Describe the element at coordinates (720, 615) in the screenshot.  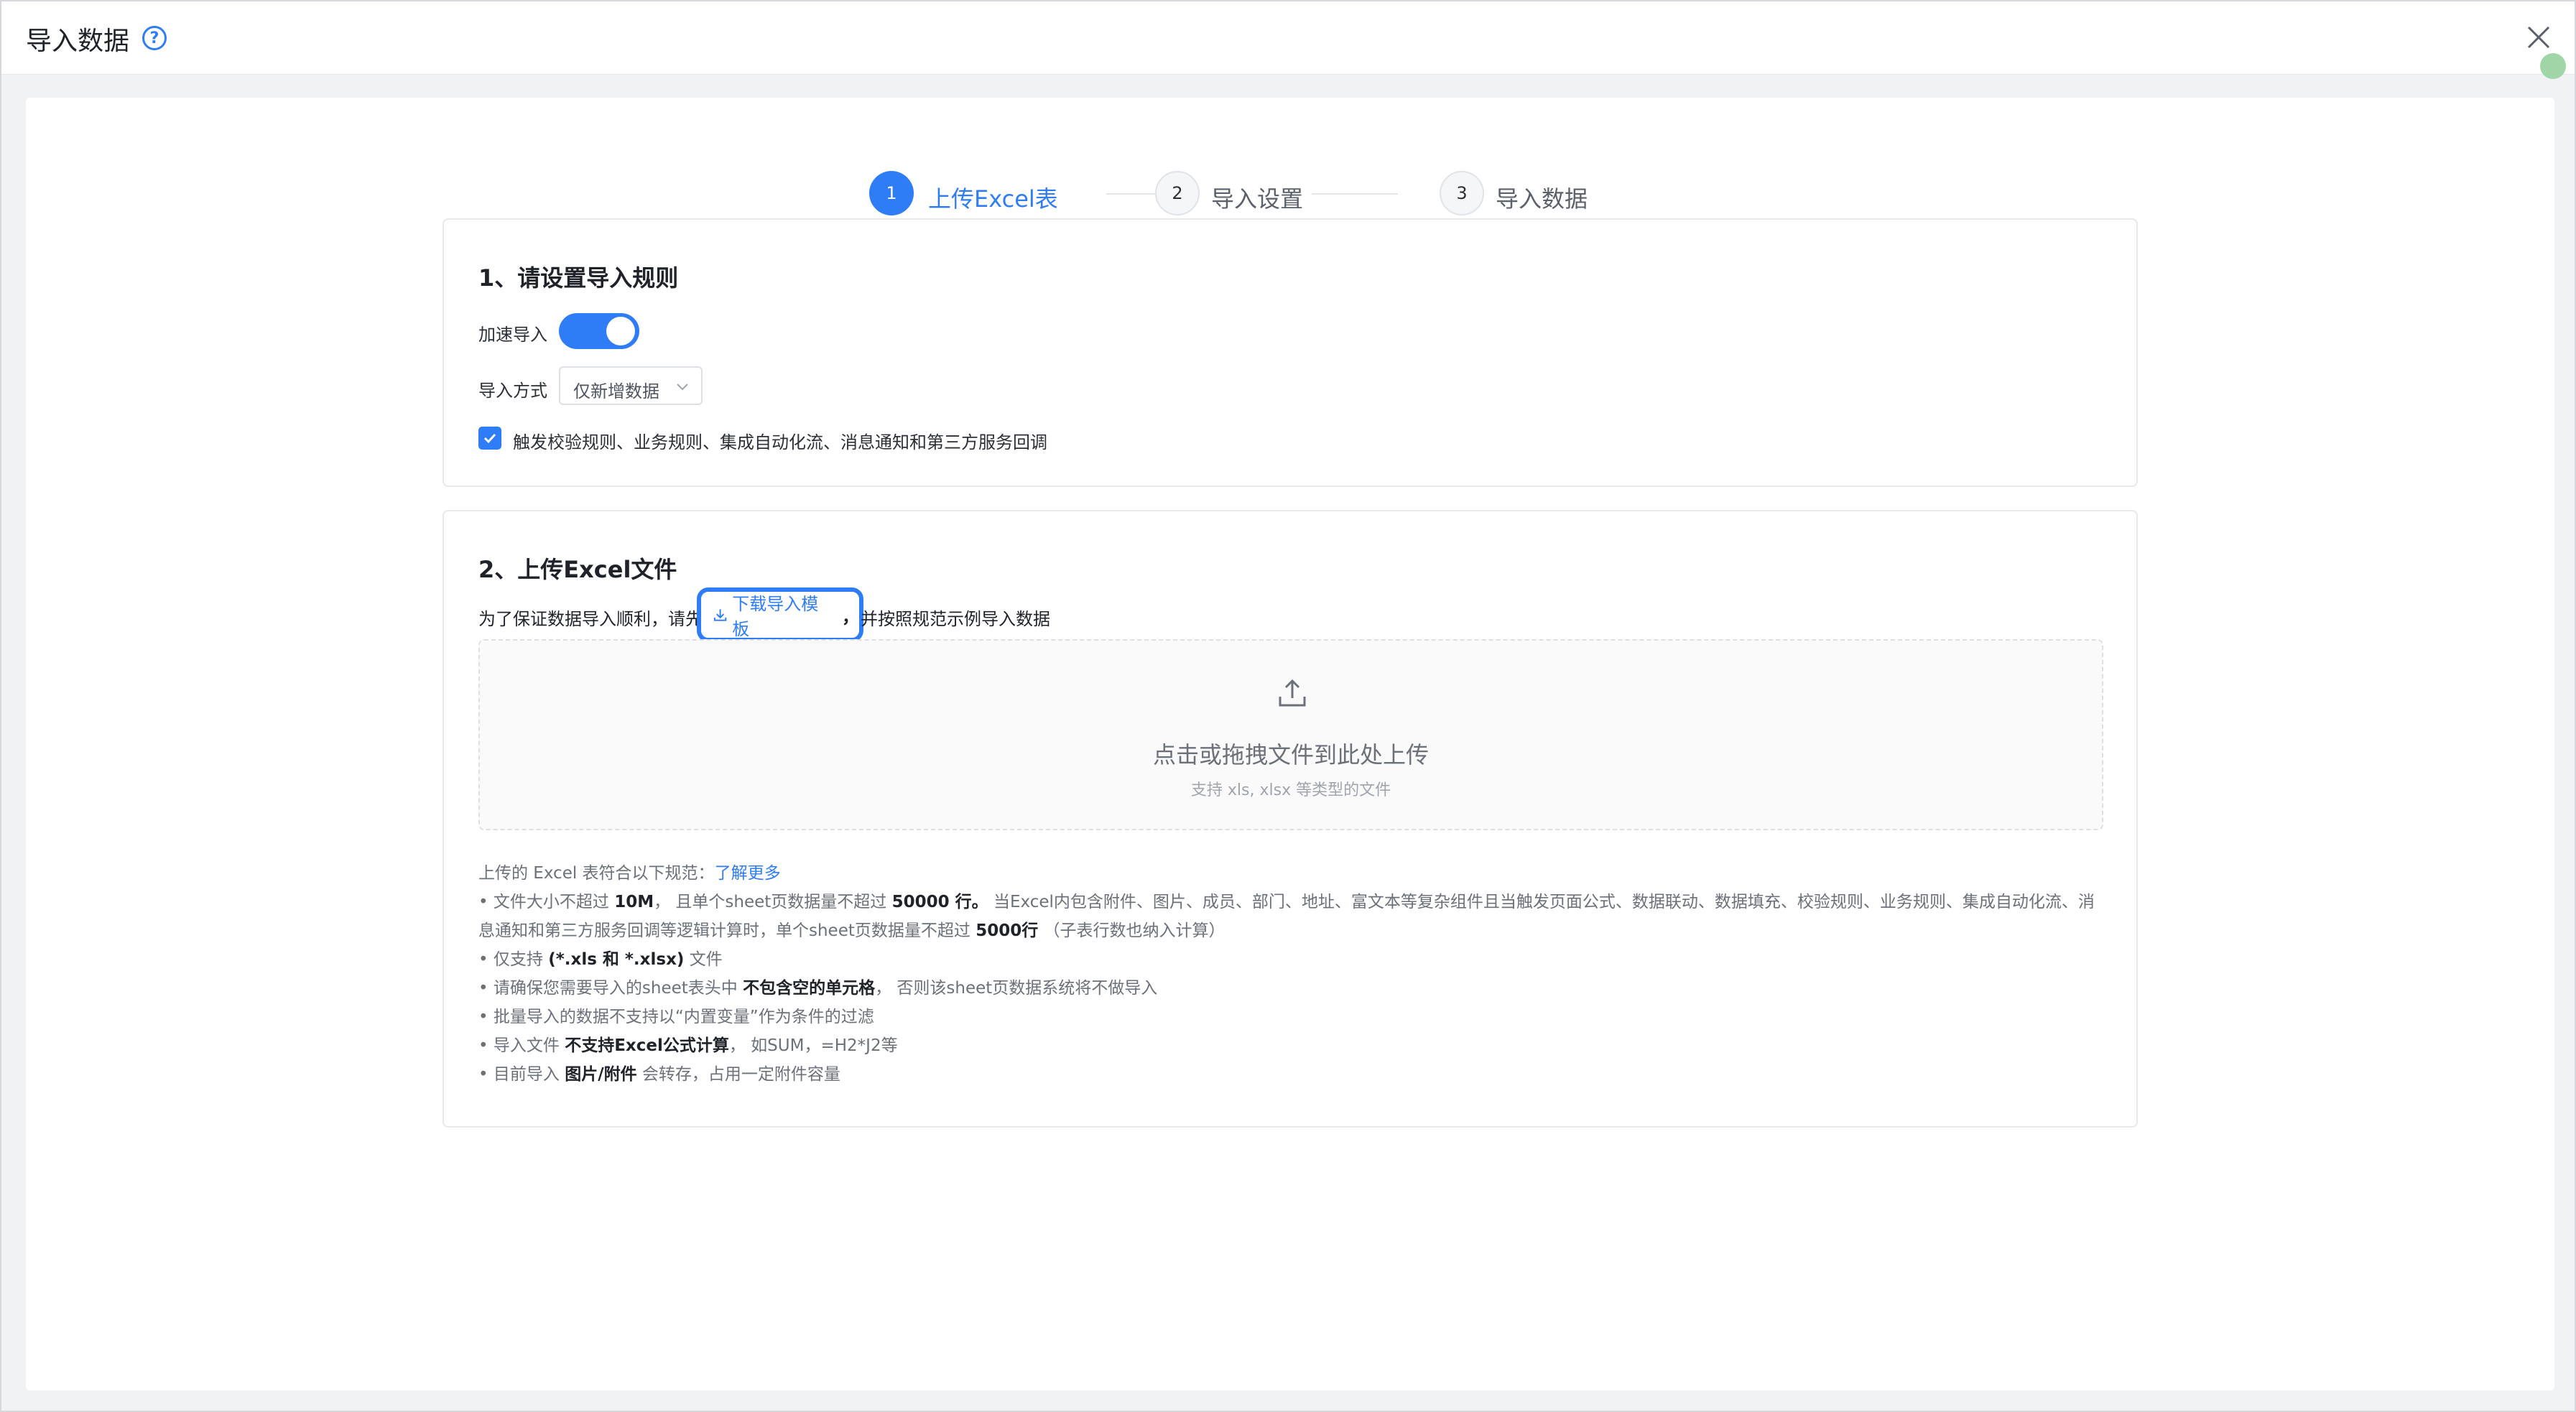
I see `download-icon` at that location.